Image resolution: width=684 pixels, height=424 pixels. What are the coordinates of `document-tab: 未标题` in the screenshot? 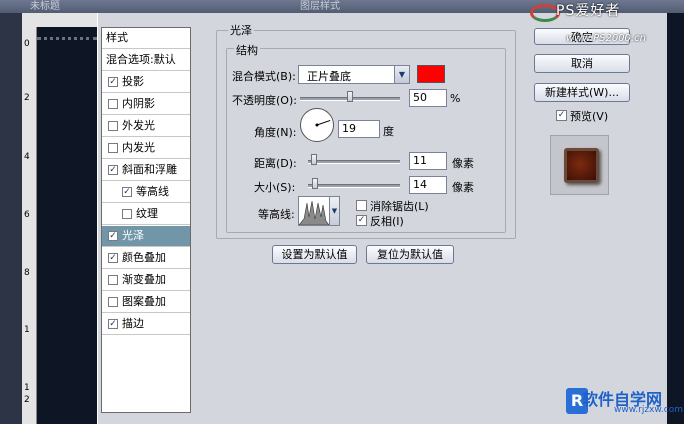 It's located at (45, 6).